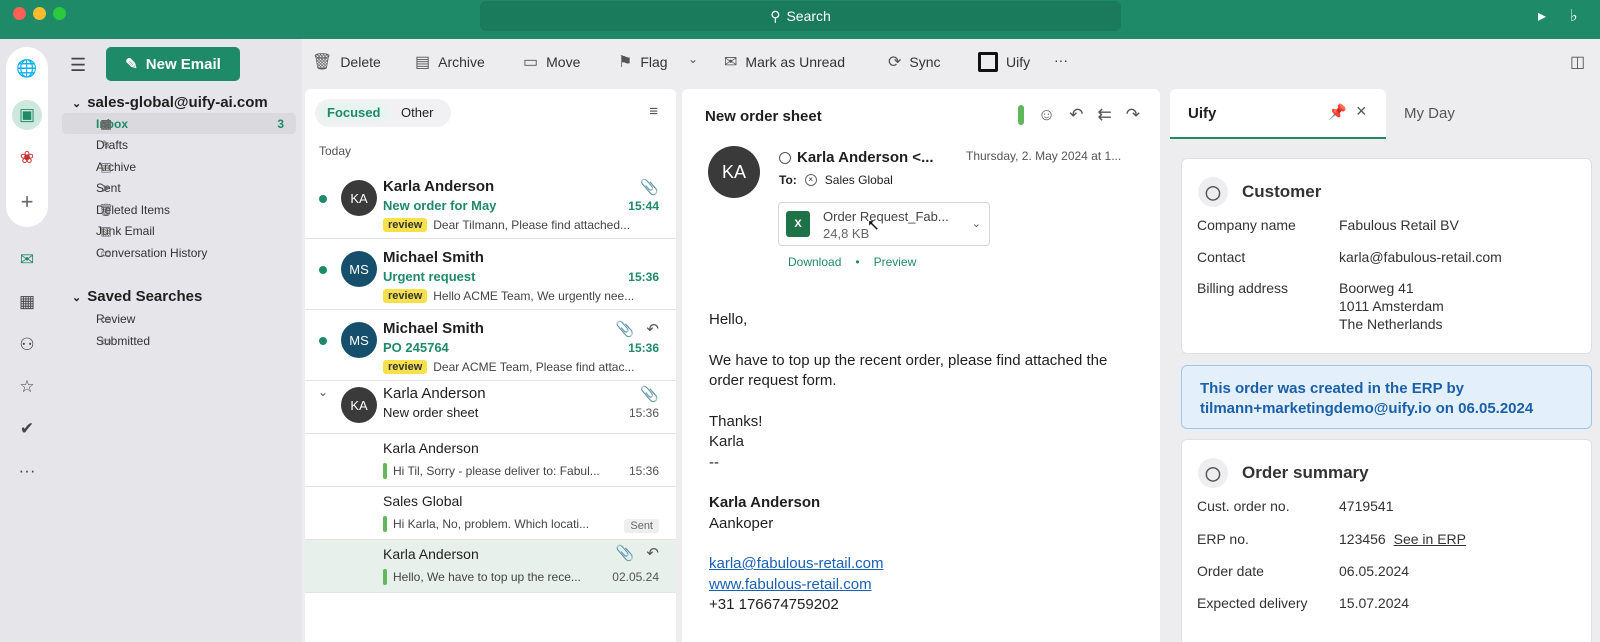 This screenshot has width=1600, height=642. I want to click on hamburger-menu-icon: ☰, so click(78, 65).